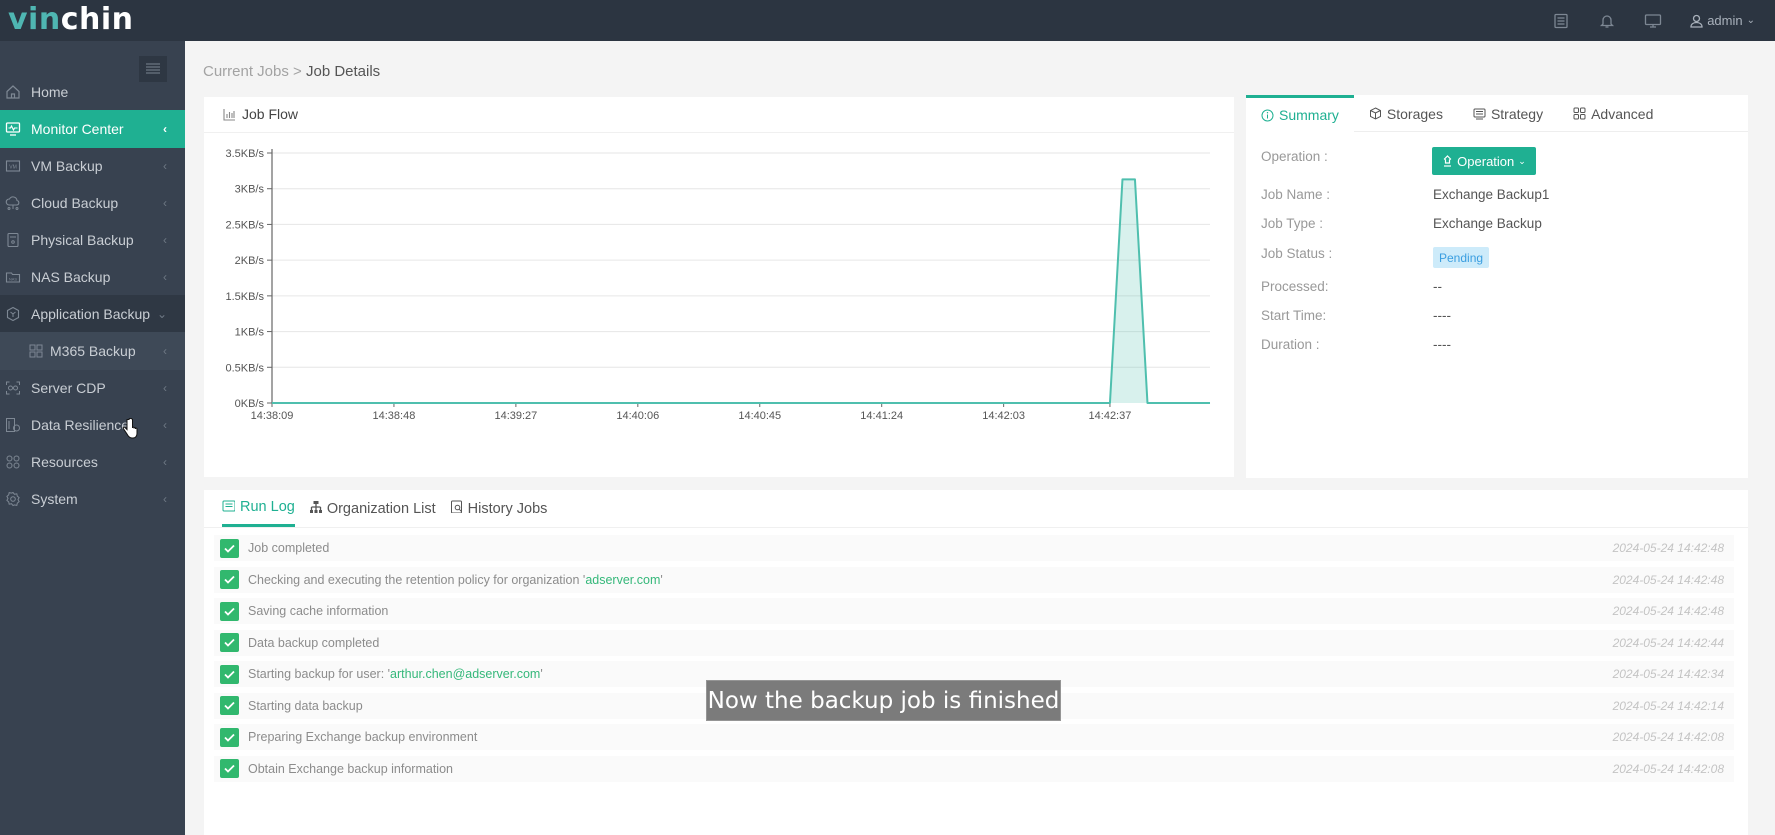 Image resolution: width=1775 pixels, height=835 pixels. Describe the element at coordinates (36, 351) in the screenshot. I see `m365-icon` at that location.